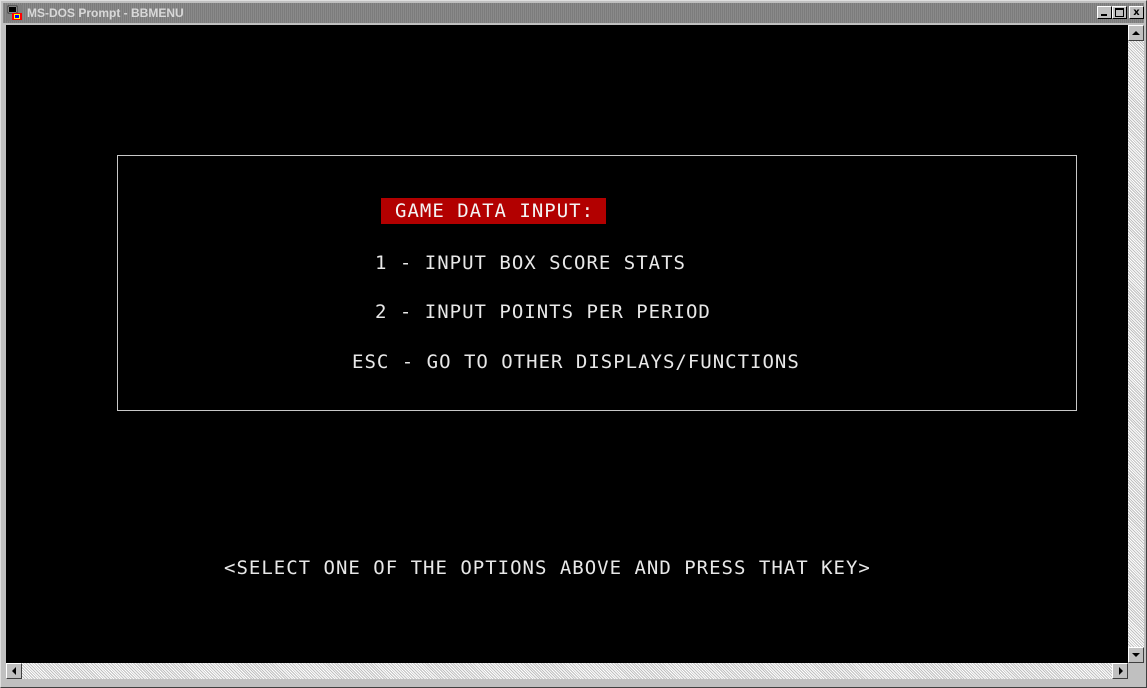  I want to click on scroll-down-button, so click(1136, 655).